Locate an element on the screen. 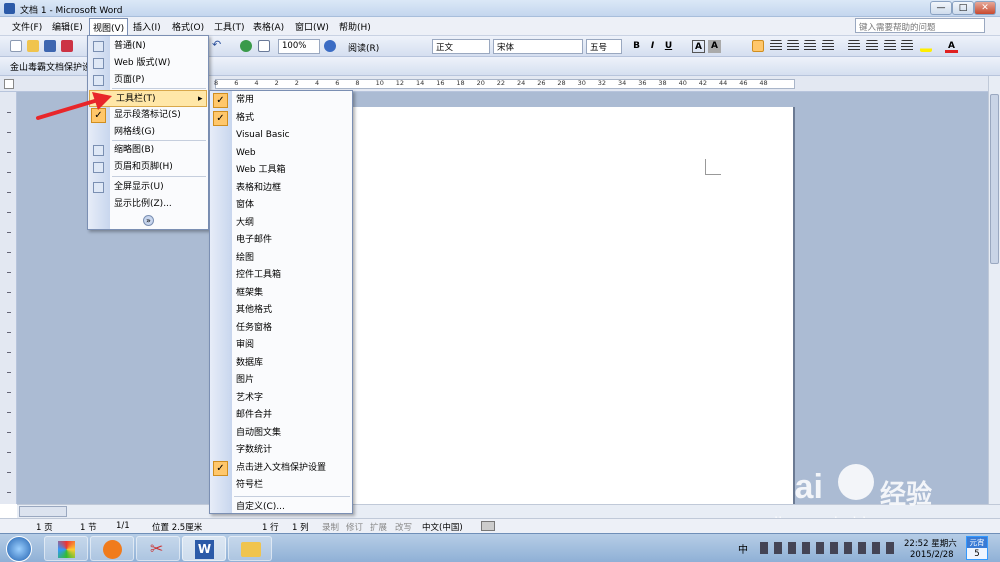  menu-window: 窗口(W) is located at coordinates (312, 26).